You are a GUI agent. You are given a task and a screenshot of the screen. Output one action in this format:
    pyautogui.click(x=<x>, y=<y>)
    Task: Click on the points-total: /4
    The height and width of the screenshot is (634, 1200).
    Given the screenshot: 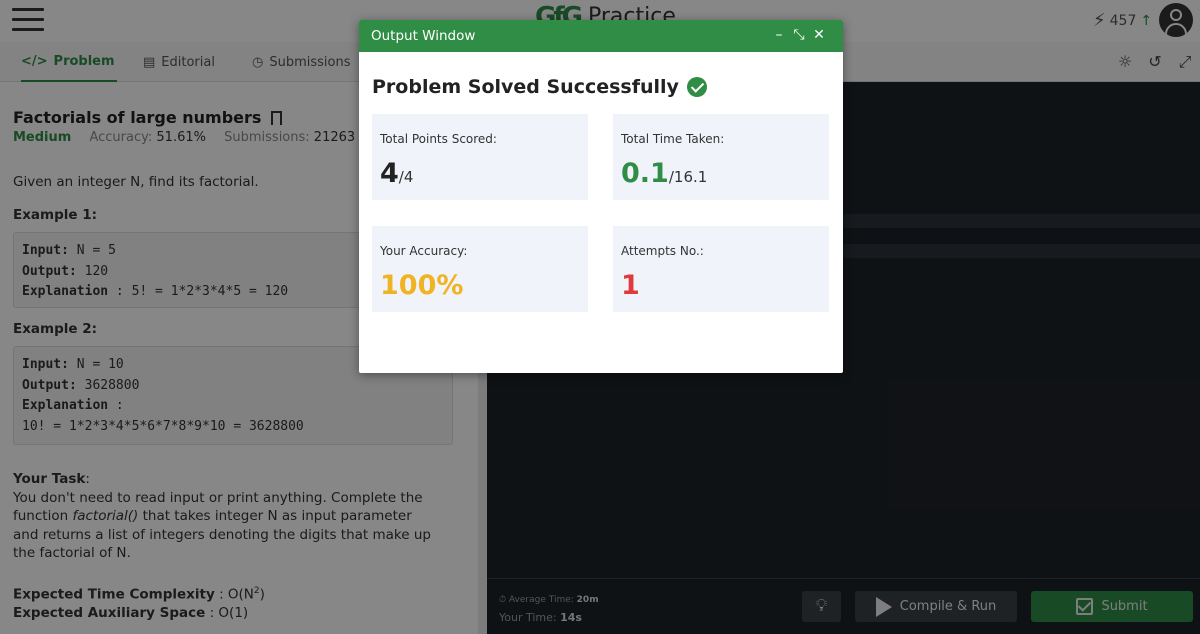 What is the action you would take?
    pyautogui.click(x=406, y=177)
    